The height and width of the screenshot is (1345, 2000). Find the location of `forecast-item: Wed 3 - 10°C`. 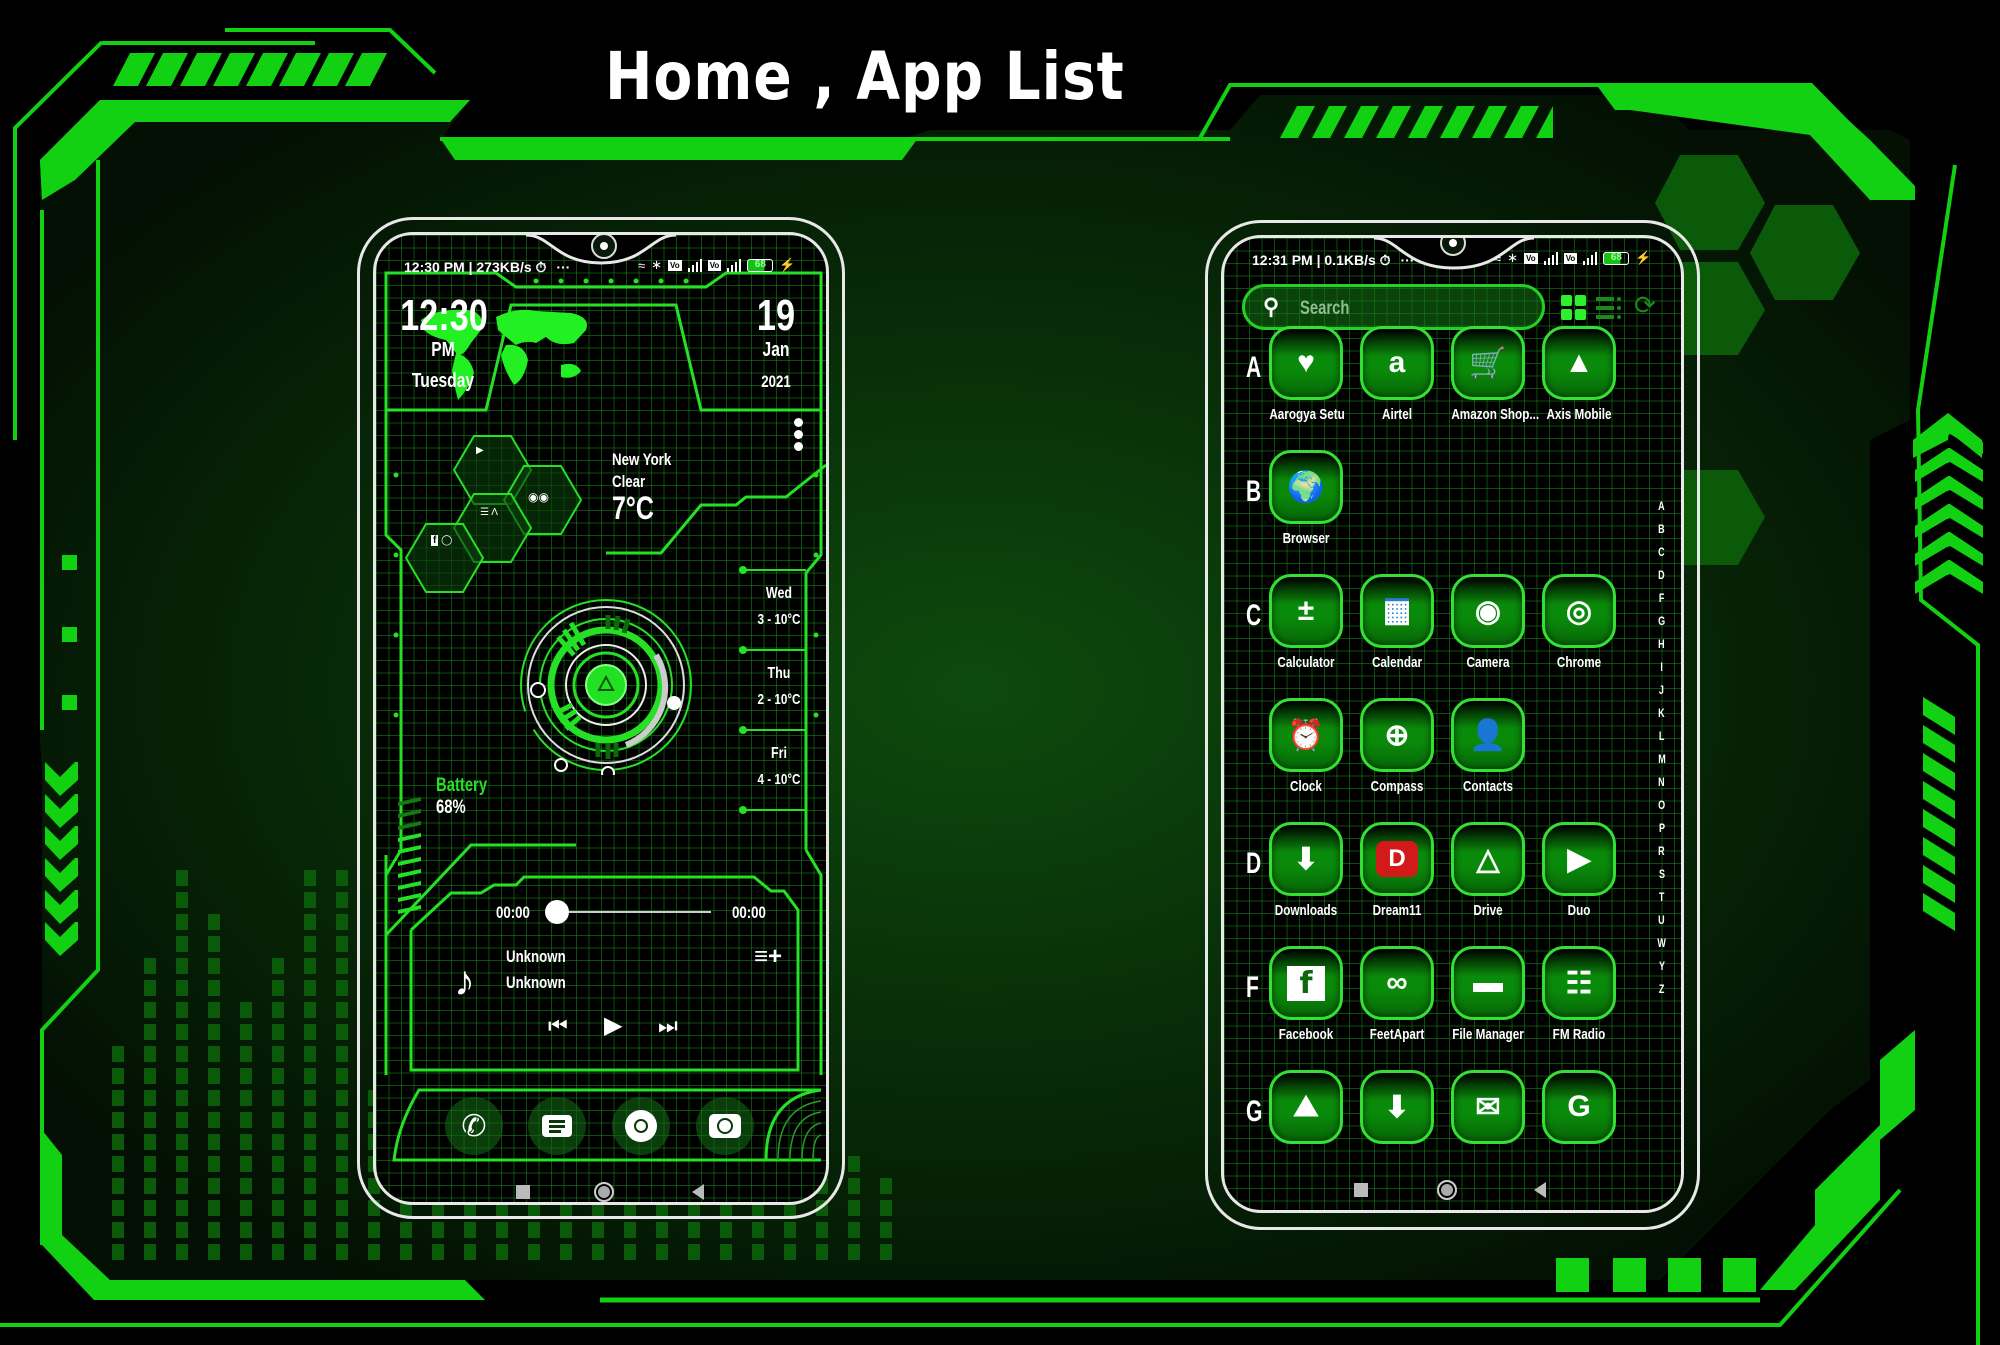

forecast-item: Wed 3 - 10°C is located at coordinates (779, 606).